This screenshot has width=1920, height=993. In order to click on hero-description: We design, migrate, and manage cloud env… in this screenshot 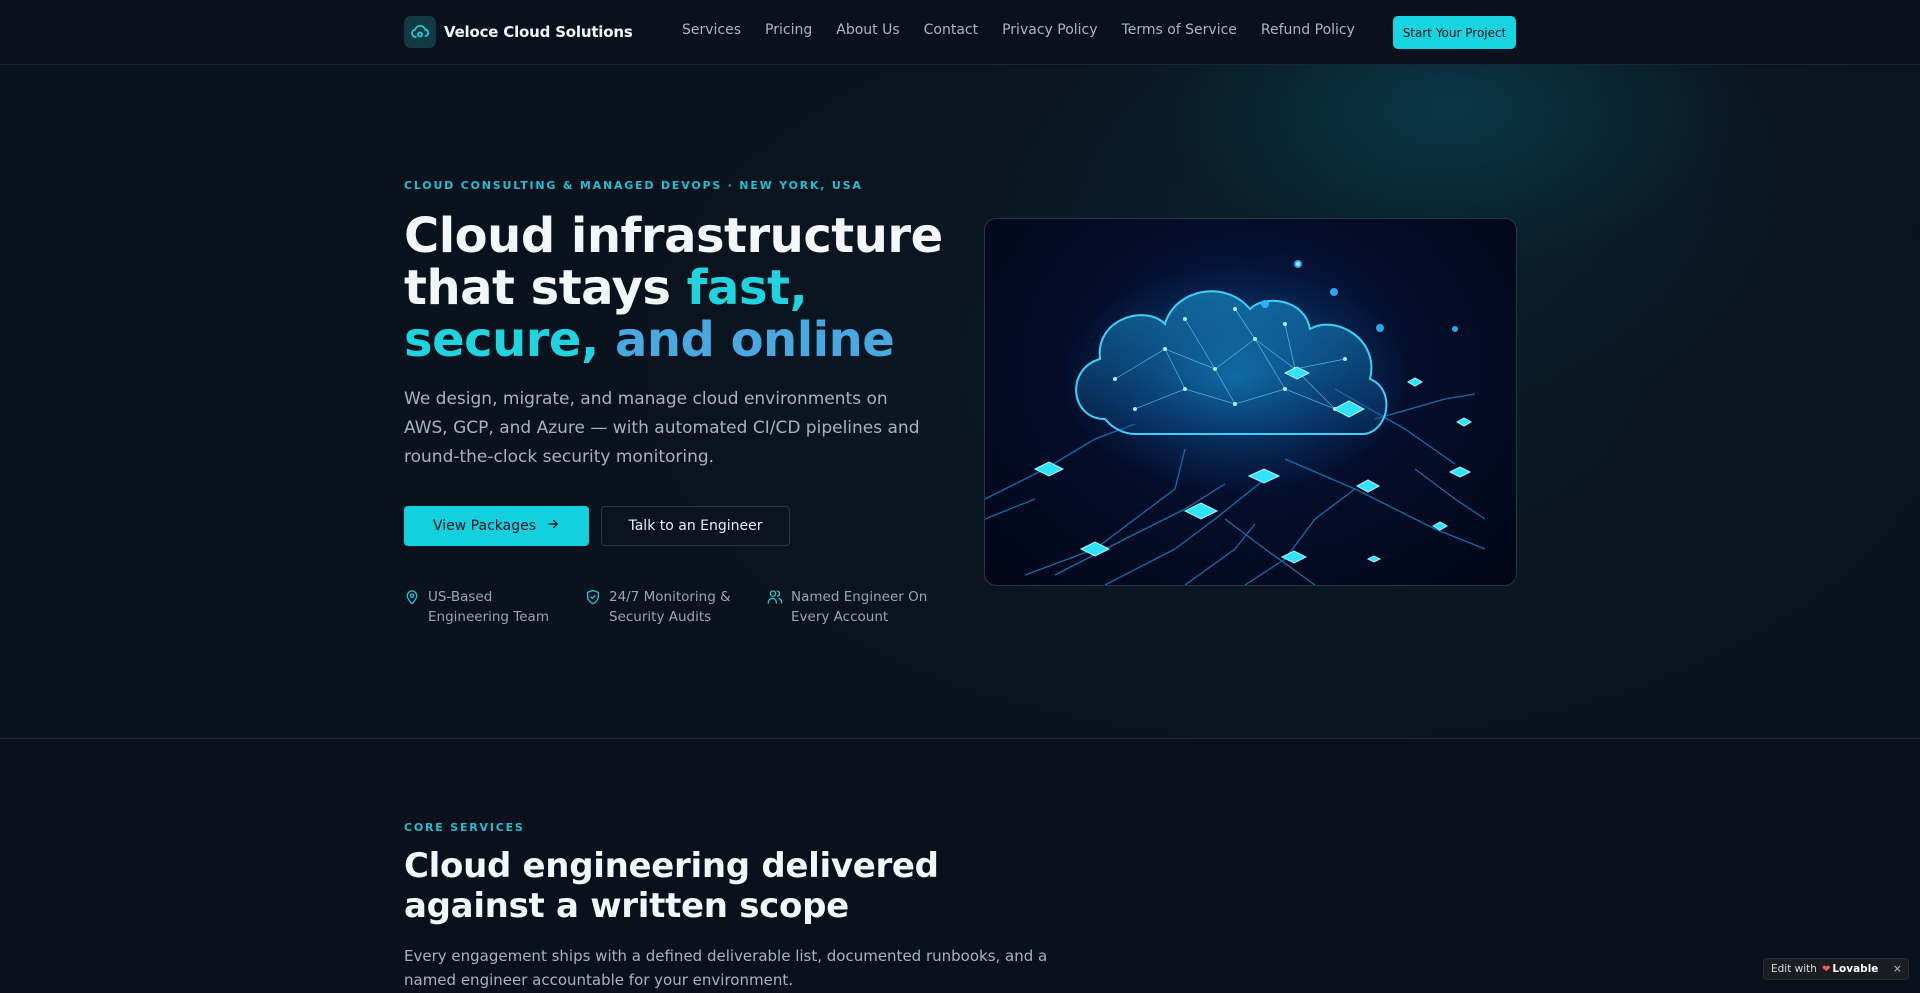, I will do `click(662, 428)`.